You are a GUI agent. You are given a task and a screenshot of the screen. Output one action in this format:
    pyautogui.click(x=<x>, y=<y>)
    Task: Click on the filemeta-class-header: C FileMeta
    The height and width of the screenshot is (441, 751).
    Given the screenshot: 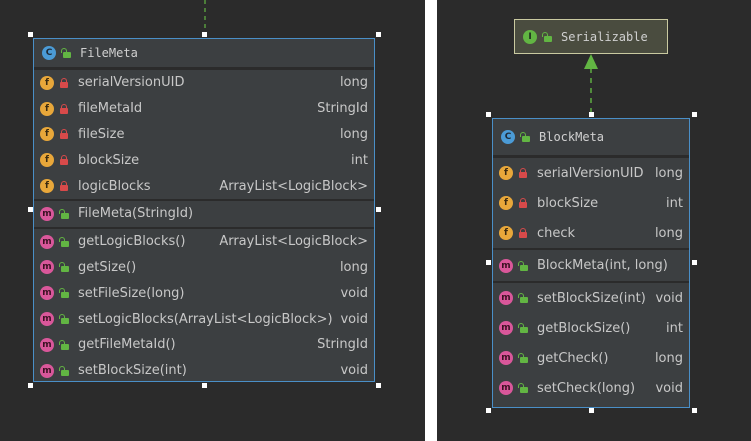 What is the action you would take?
    pyautogui.click(x=204, y=53)
    